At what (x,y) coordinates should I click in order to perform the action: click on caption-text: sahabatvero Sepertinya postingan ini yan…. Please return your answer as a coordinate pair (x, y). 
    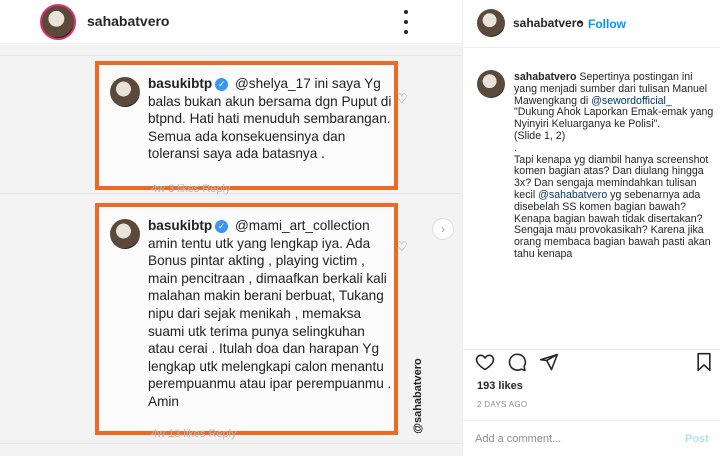
    Looking at the image, I should click on (614, 165).